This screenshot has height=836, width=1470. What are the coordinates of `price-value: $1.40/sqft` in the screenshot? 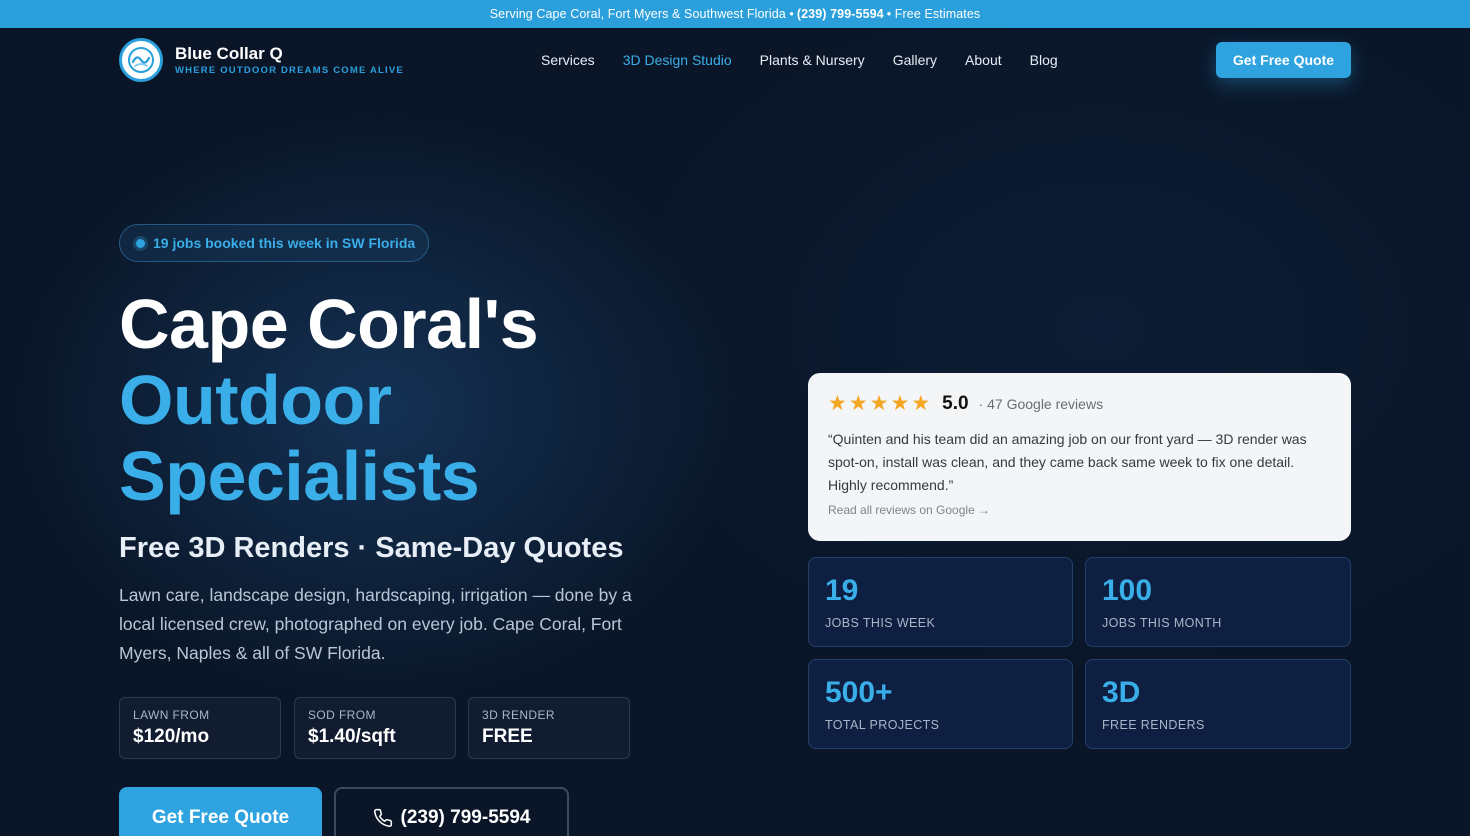 It's located at (352, 736).